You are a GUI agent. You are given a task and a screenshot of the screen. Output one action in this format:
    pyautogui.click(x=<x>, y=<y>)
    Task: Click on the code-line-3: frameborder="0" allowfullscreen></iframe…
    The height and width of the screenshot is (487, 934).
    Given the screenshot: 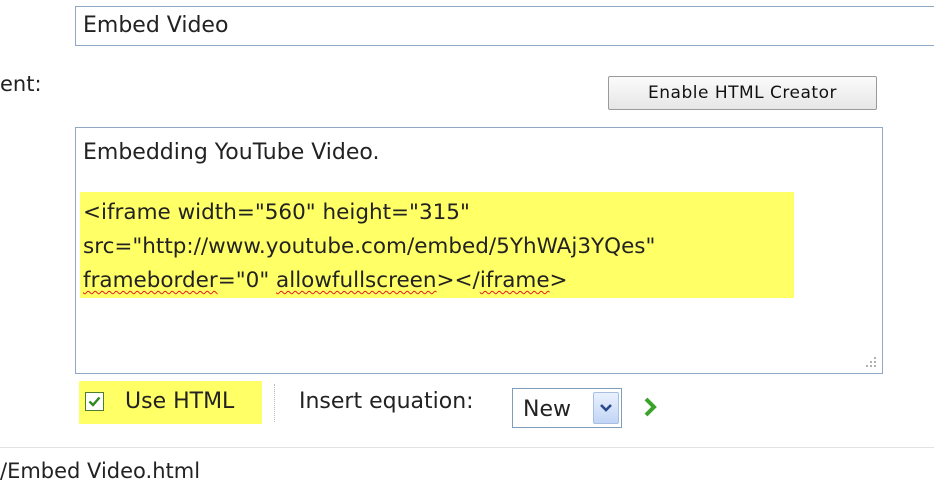 What is the action you would take?
    pyautogui.click(x=325, y=280)
    